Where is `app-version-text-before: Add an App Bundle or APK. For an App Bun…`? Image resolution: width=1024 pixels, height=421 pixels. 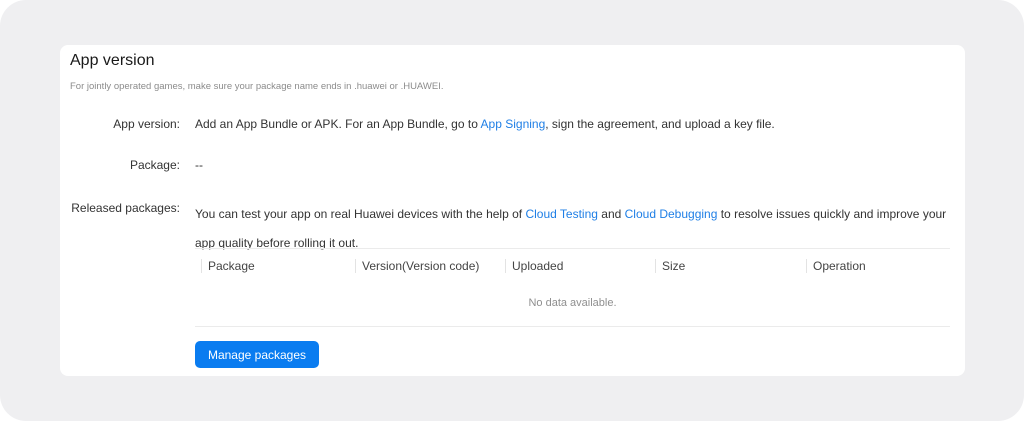 app-version-text-before: Add an App Bundle or APK. For an App Bun… is located at coordinates (338, 124).